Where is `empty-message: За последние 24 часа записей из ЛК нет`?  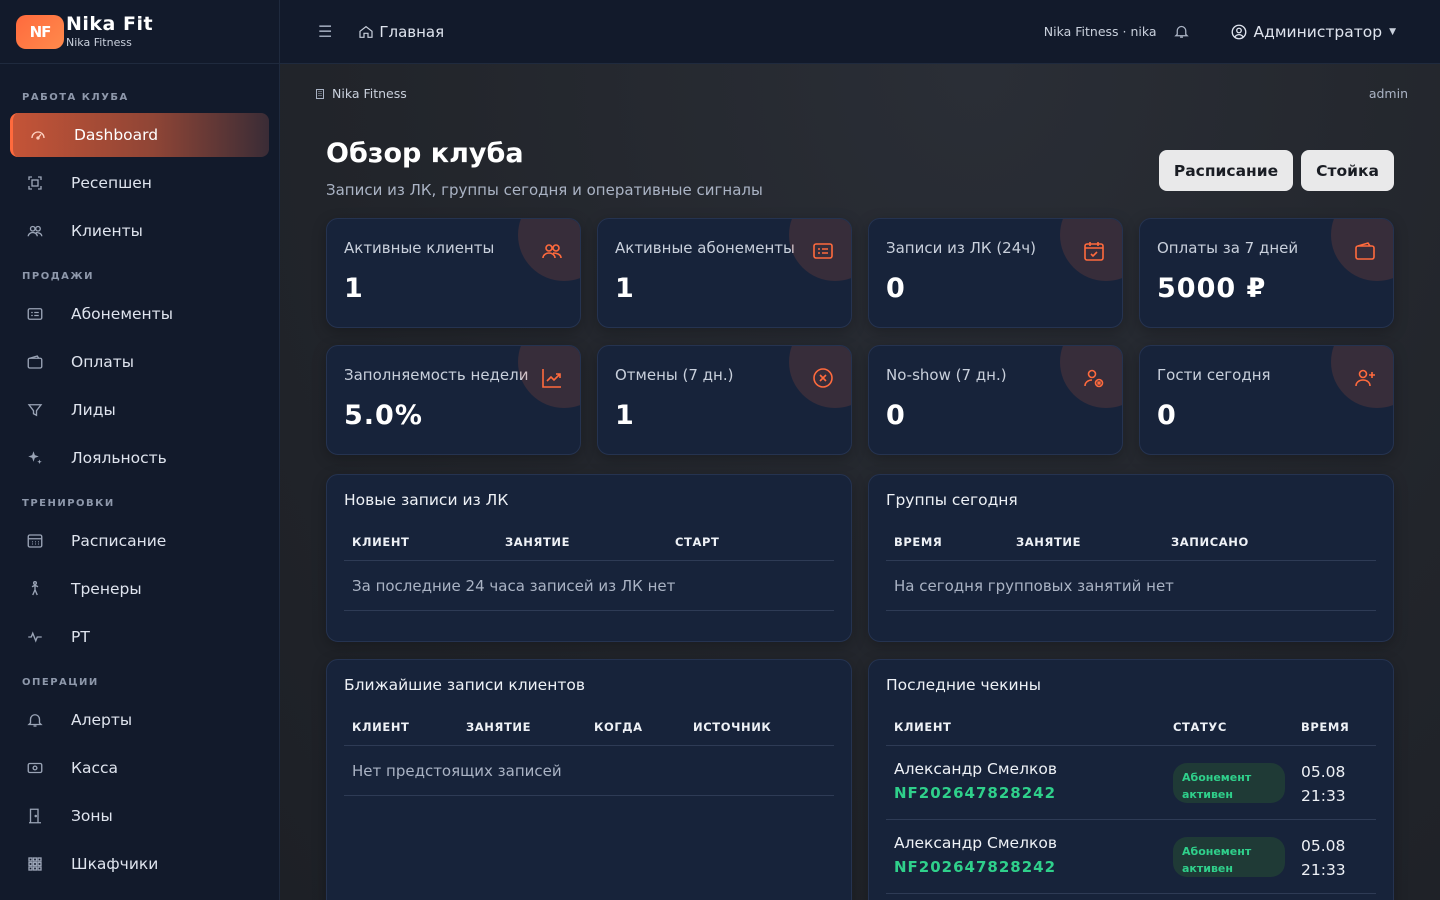 empty-message: За последние 24 часа записей из ЛК нет is located at coordinates (514, 586).